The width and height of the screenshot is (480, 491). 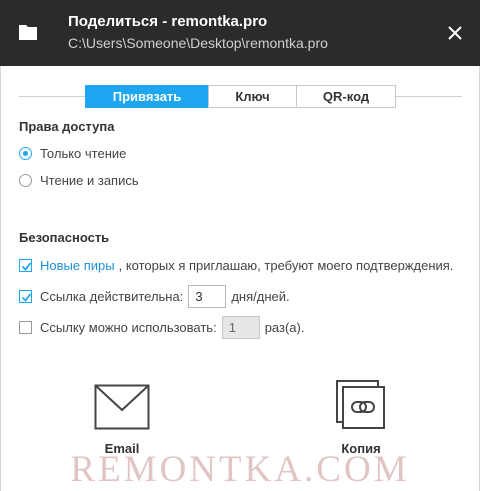 I want to click on link-valid-option: Ссылка действительна: дня/дней., so click(x=154, y=296).